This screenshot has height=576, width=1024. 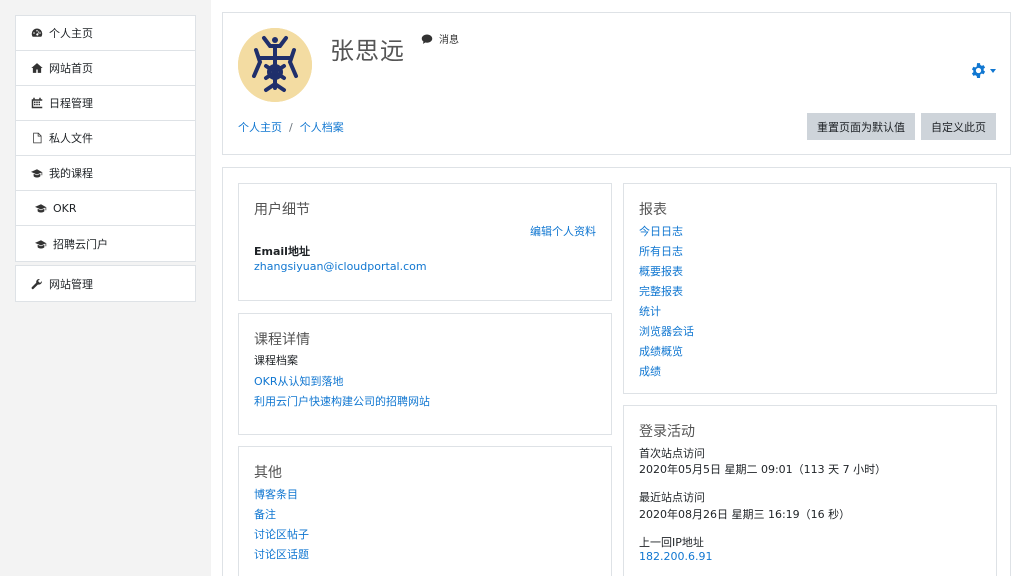 I want to click on course-profile-label: 课程档案, so click(x=276, y=360).